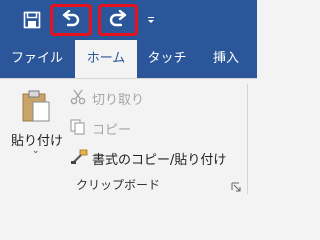  Describe the element at coordinates (118, 185) in the screenshot. I see `clipboard-group-label: クリップボード` at that location.